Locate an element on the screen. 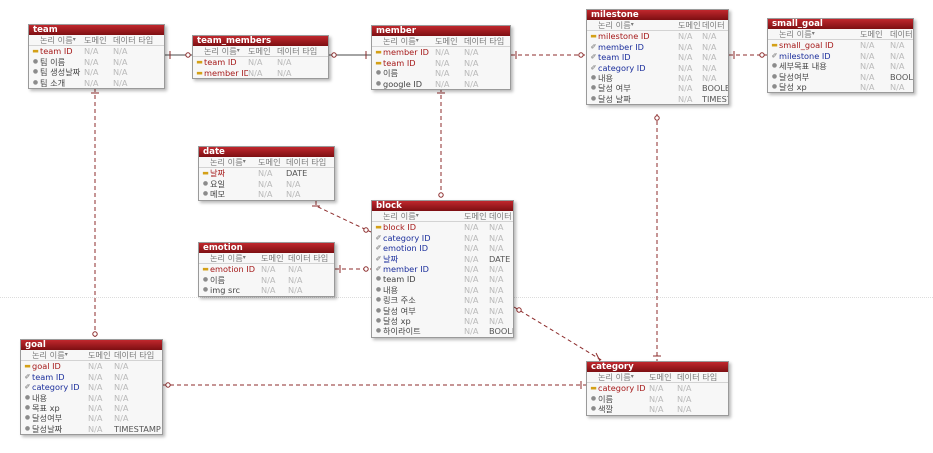 The width and height of the screenshot is (933, 453). attribute-row: ▬ goal ID N/A N/A is located at coordinates (91, 366).